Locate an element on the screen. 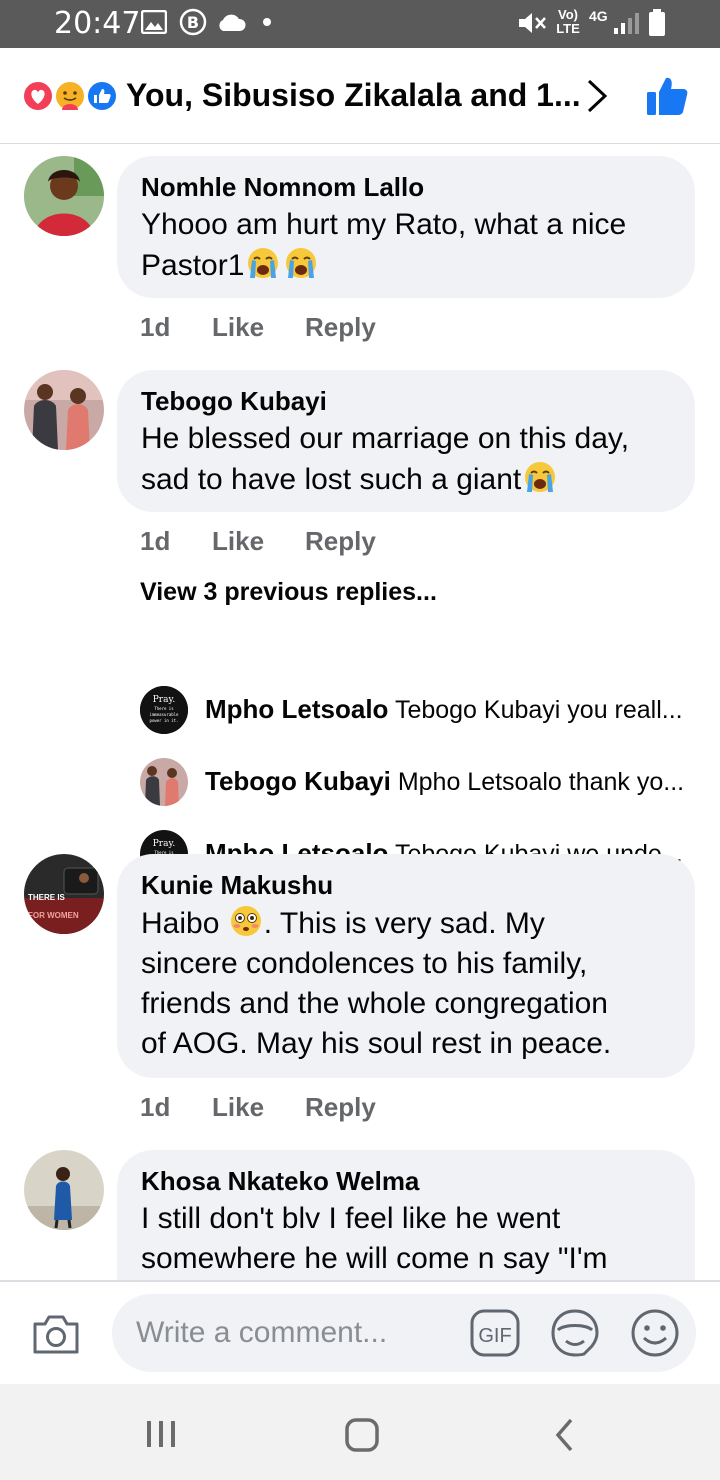 Image resolution: width=720 pixels, height=1480 pixels. avatar-kunie: THERE IS FOR WOMEN is located at coordinates (64, 894).